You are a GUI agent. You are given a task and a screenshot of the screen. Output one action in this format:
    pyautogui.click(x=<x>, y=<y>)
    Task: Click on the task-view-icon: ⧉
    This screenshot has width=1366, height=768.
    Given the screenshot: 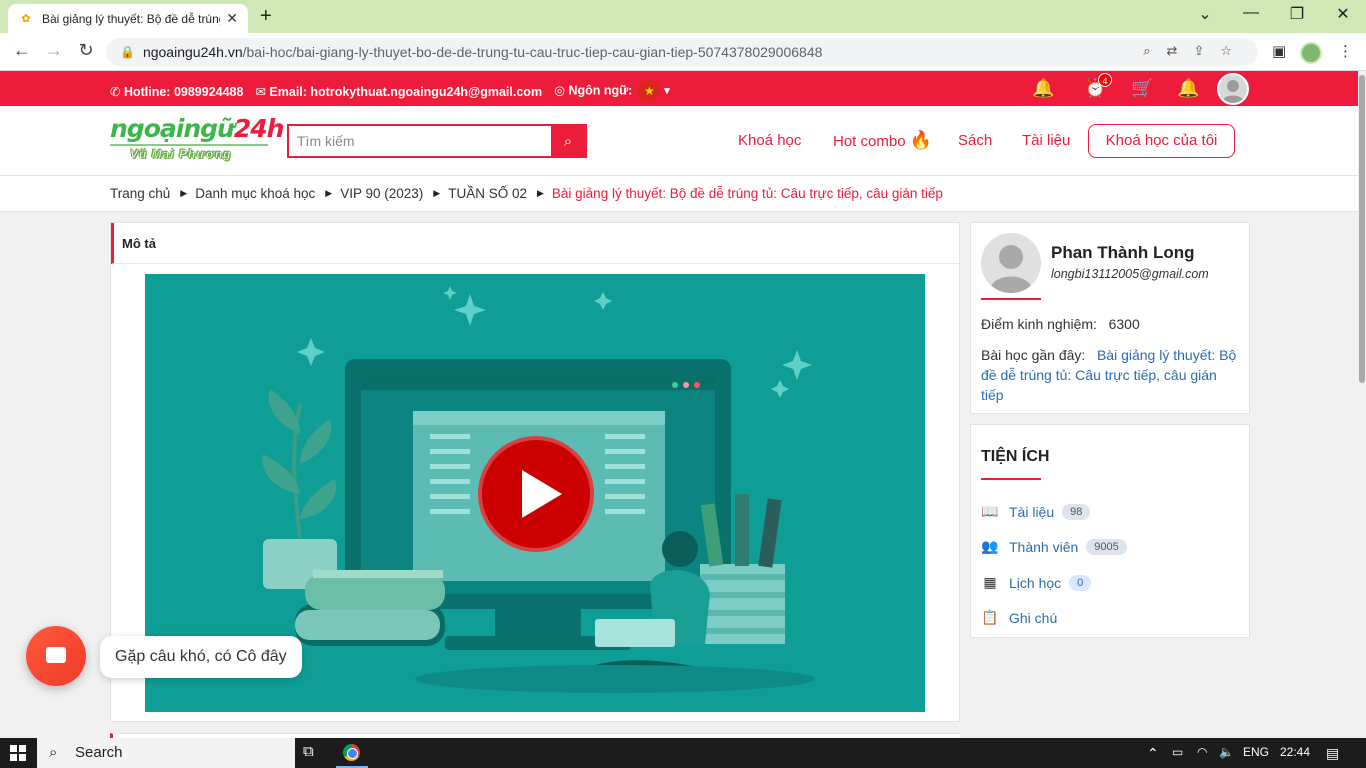 What is the action you would take?
    pyautogui.click(x=308, y=751)
    